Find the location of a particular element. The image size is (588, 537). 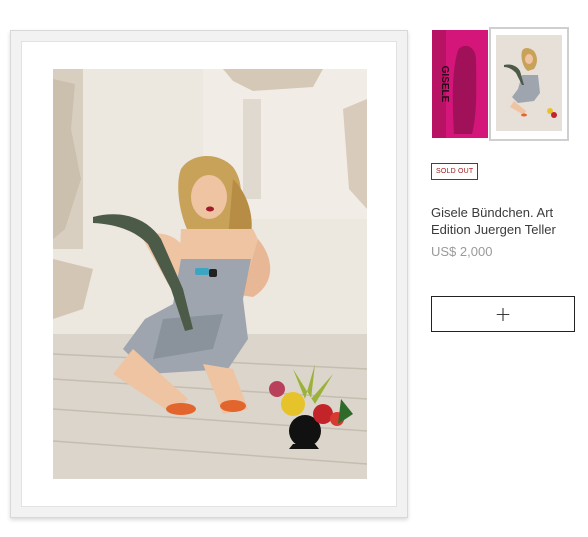

add-to-cart-button: + is located at coordinates (503, 314).